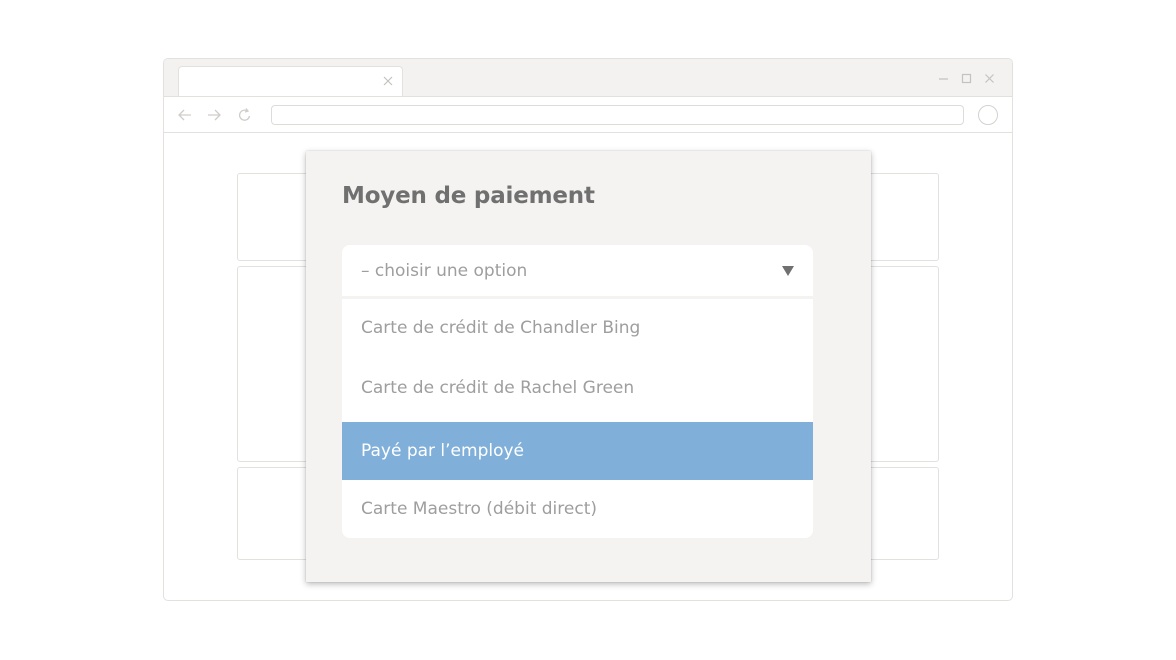  Describe the element at coordinates (588, 77) in the screenshot. I see `tab-bar` at that location.